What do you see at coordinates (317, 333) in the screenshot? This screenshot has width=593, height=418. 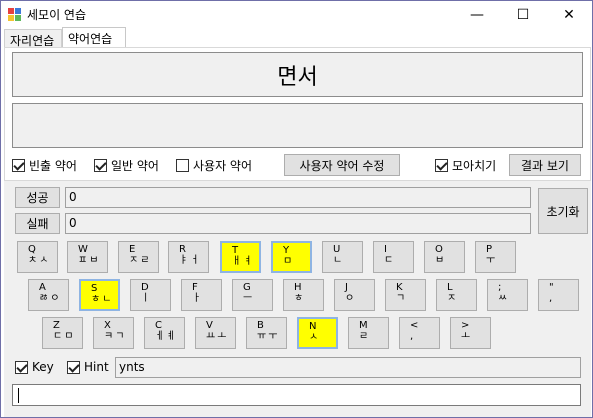 I see `key-n: Nㅅ` at bounding box center [317, 333].